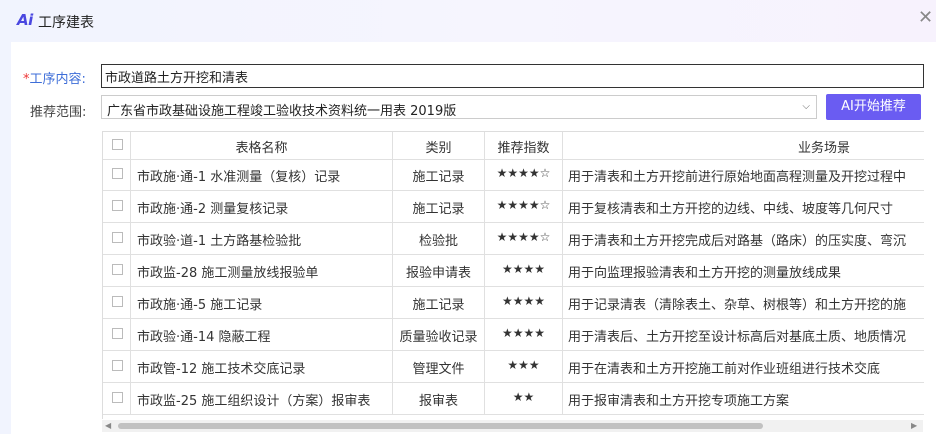  I want to click on row-category: 检验批, so click(438, 241).